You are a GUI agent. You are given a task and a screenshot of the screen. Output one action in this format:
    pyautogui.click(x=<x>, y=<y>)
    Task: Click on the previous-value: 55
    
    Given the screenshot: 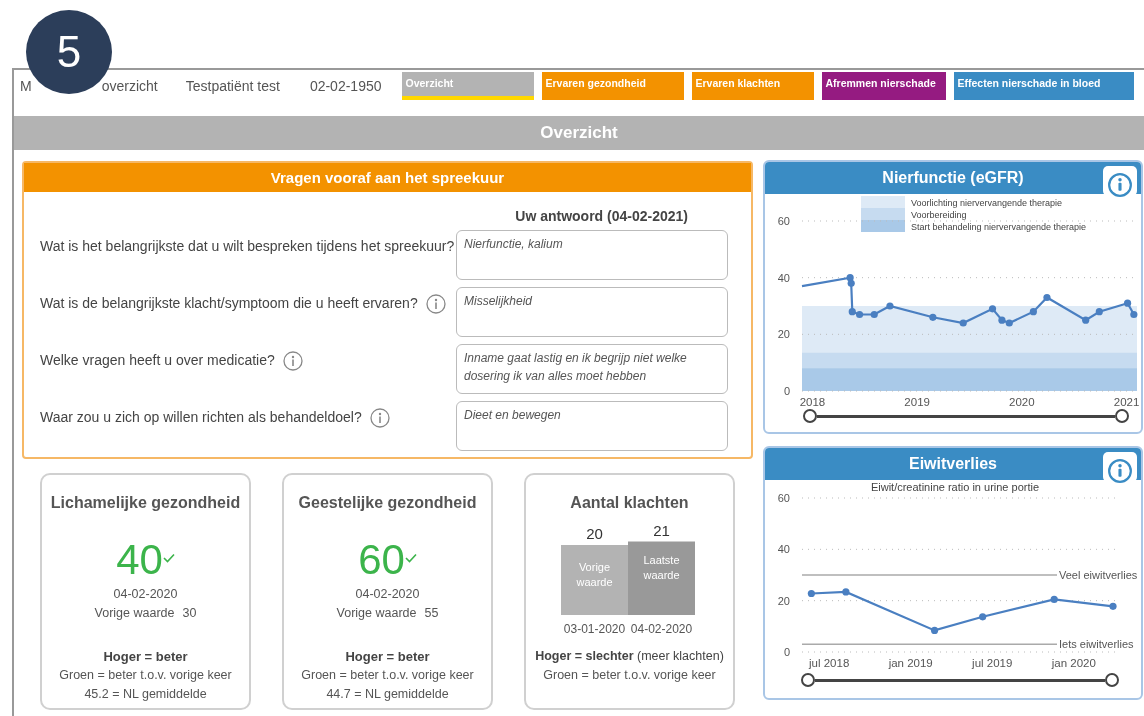 What is the action you would take?
    pyautogui.click(x=431, y=613)
    